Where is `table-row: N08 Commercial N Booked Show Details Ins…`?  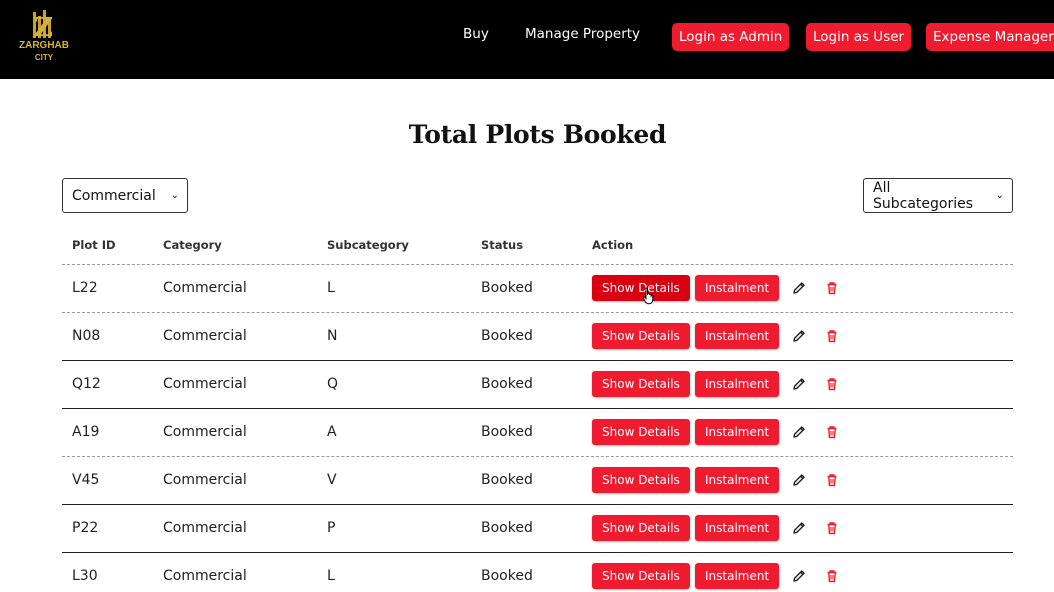
table-row: N08 Commercial N Booked Show Details Ins… is located at coordinates (537, 337).